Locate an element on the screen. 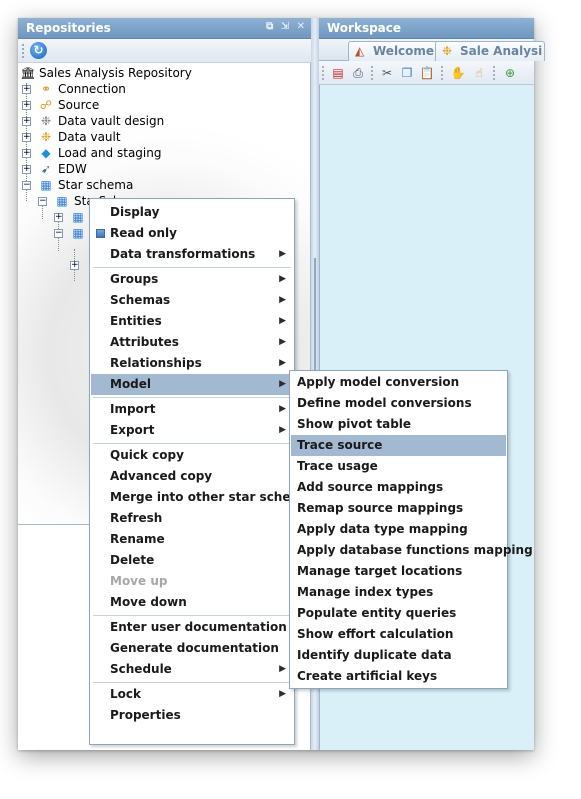 Image resolution: width=581 pixels, height=799 pixels. menu-item-schedule: Schedule ▶ is located at coordinates (192, 669).